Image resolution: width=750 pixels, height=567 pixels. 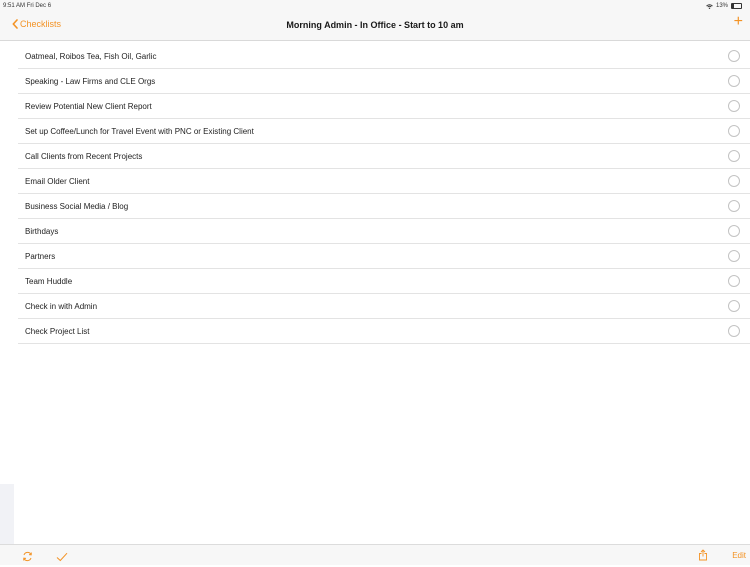 I want to click on list-item: Oatmeal, Roibos Tea, Fish Oil, Garlic, so click(x=384, y=56).